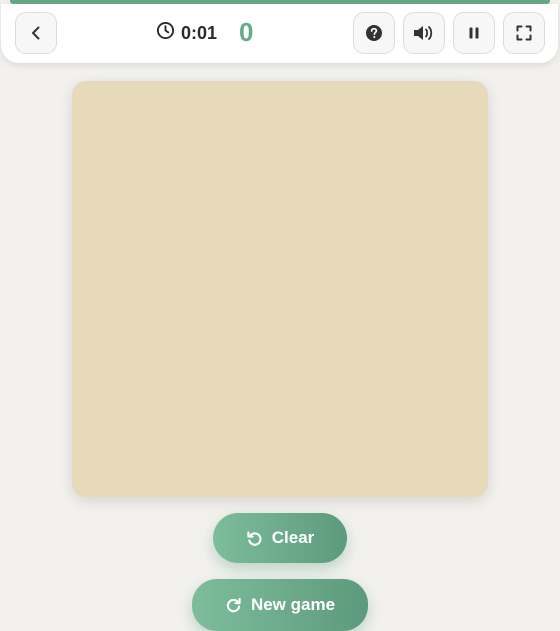 This screenshot has height=631, width=560. Describe the element at coordinates (238, 605) in the screenshot. I see `refresh-icon` at that location.